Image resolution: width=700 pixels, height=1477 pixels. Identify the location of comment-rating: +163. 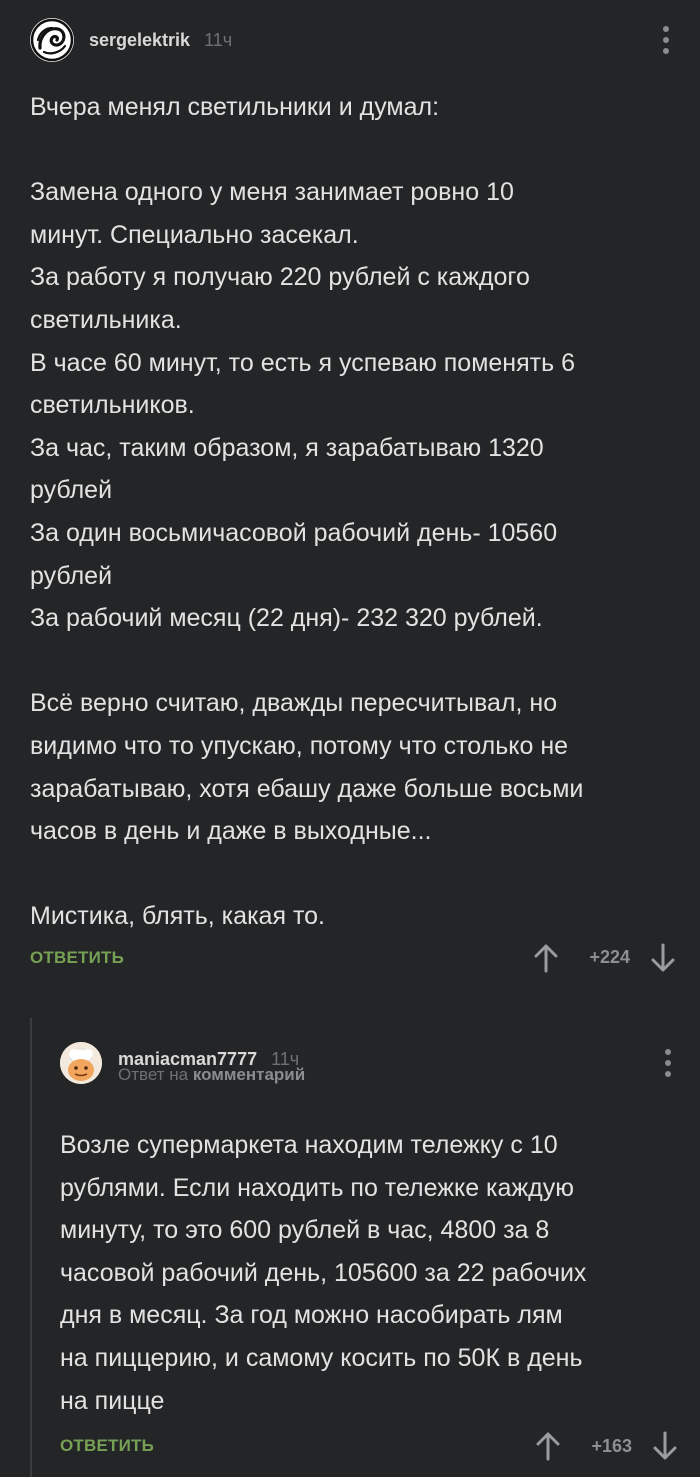
(611, 1445).